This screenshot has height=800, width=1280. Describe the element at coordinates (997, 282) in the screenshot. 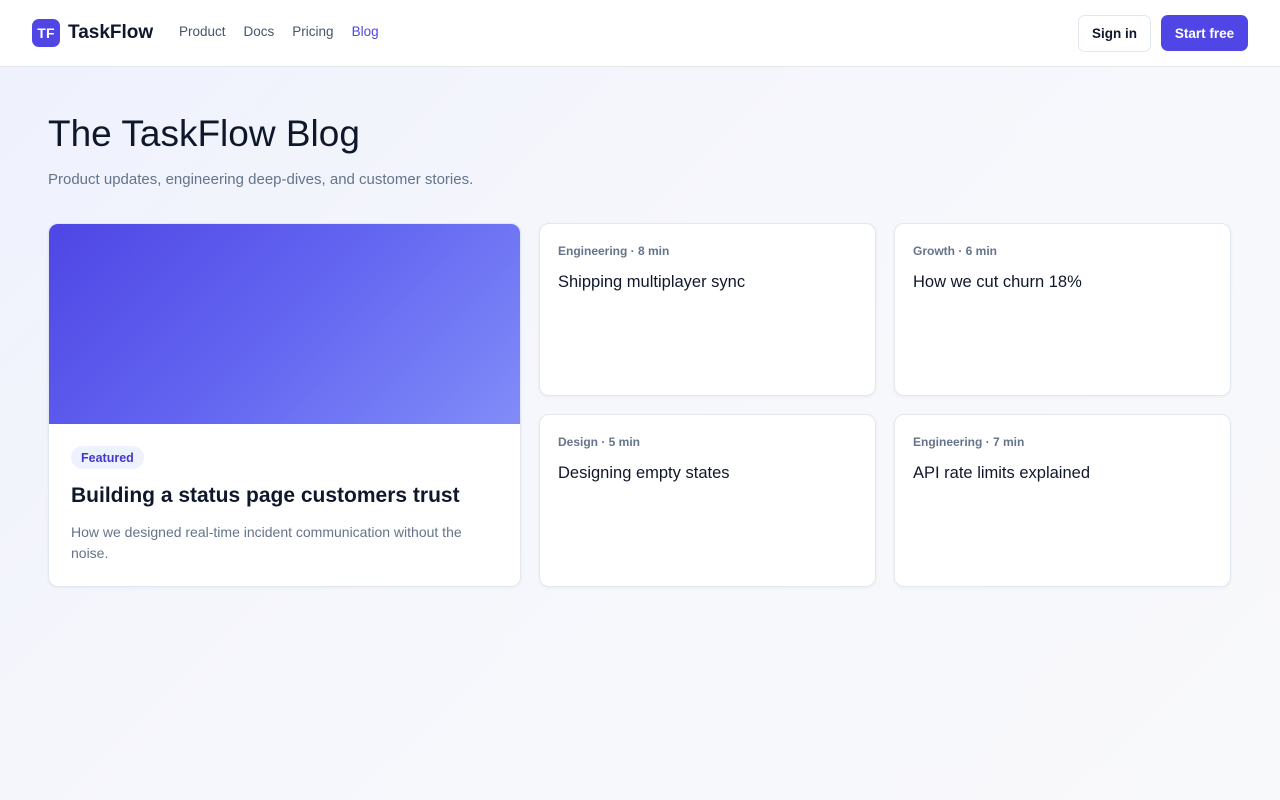

I see `post-title: How we cut churn 18%` at that location.